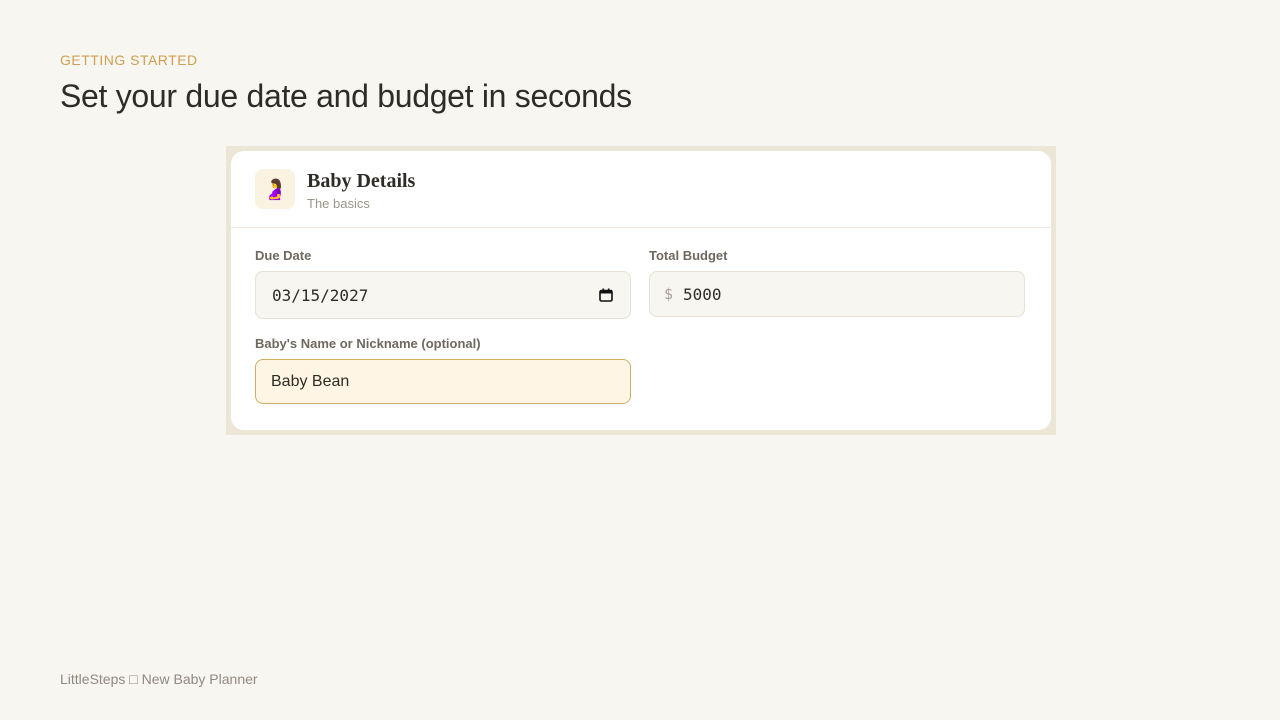 The height and width of the screenshot is (720, 1280). What do you see at coordinates (346, 96) in the screenshot?
I see `page-headline: Set your due date and budget in seconds` at bounding box center [346, 96].